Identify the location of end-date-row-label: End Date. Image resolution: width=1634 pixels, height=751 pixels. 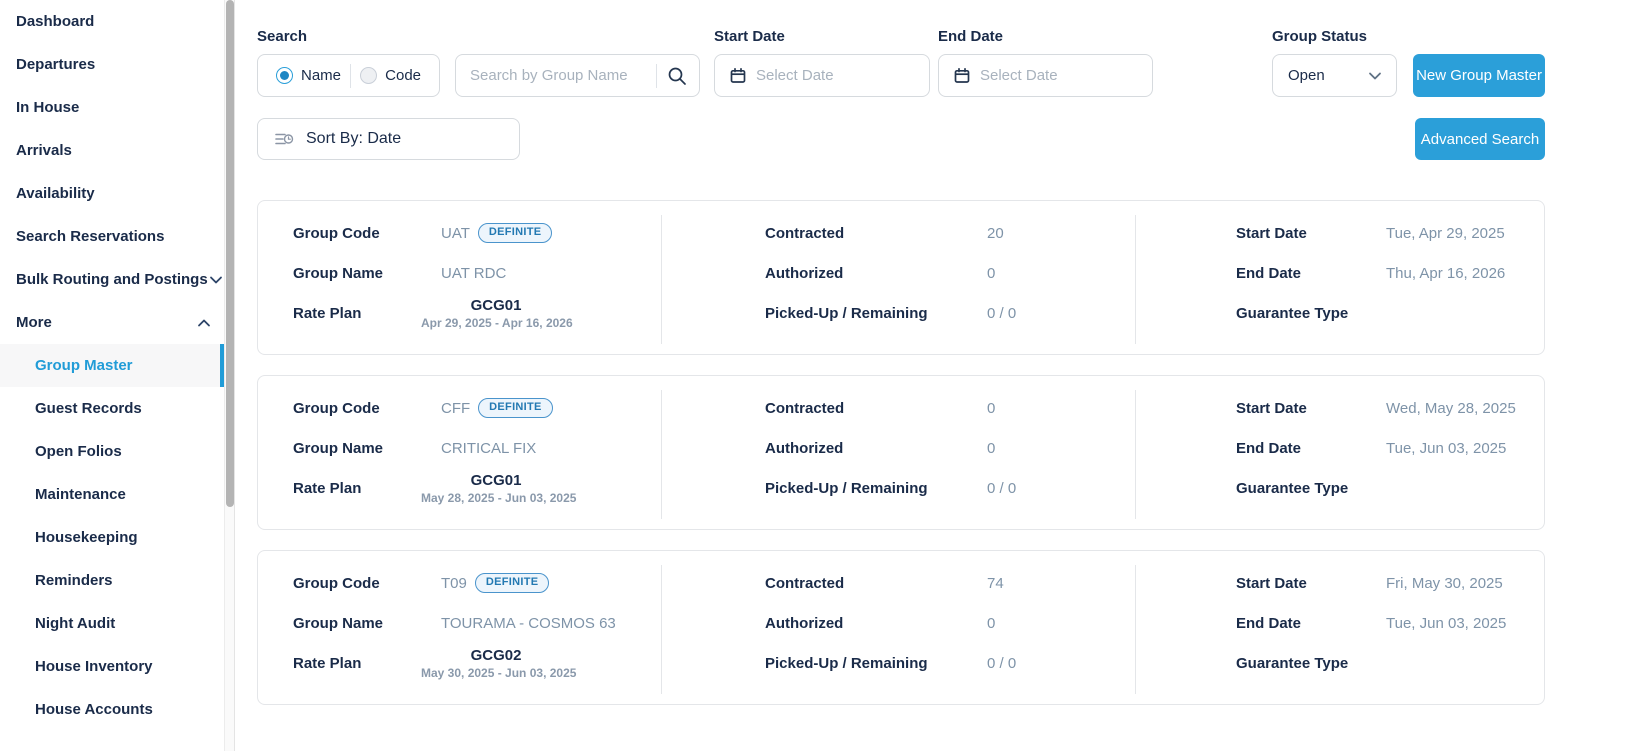
(1269, 273).